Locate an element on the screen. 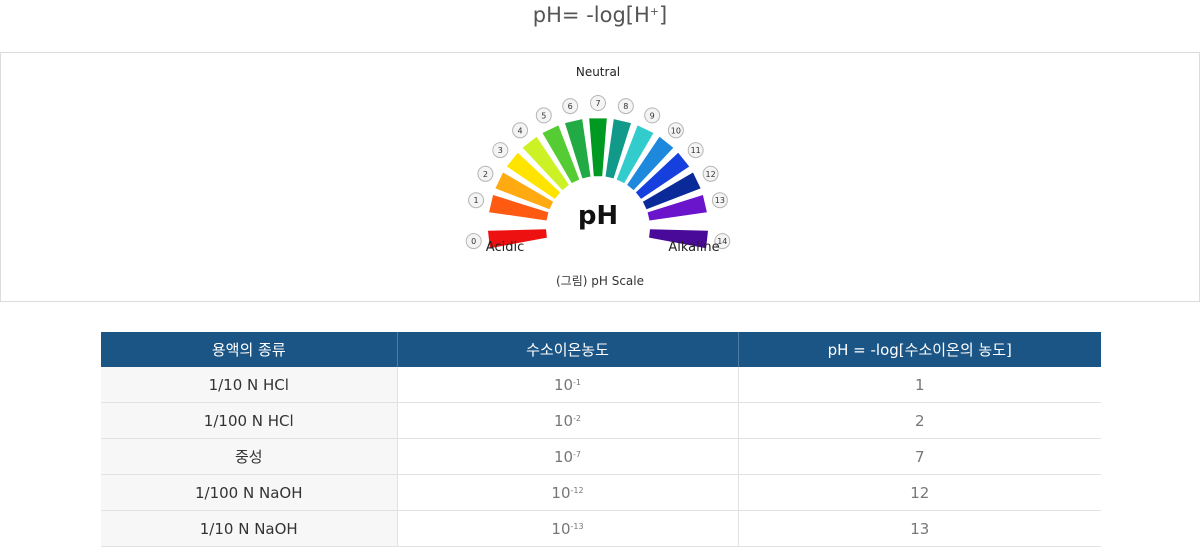 The image size is (1200, 547). table-header-row: 용액의 종류 수소이온농도 pH = -log[수소이온의 농도] is located at coordinates (601, 349).